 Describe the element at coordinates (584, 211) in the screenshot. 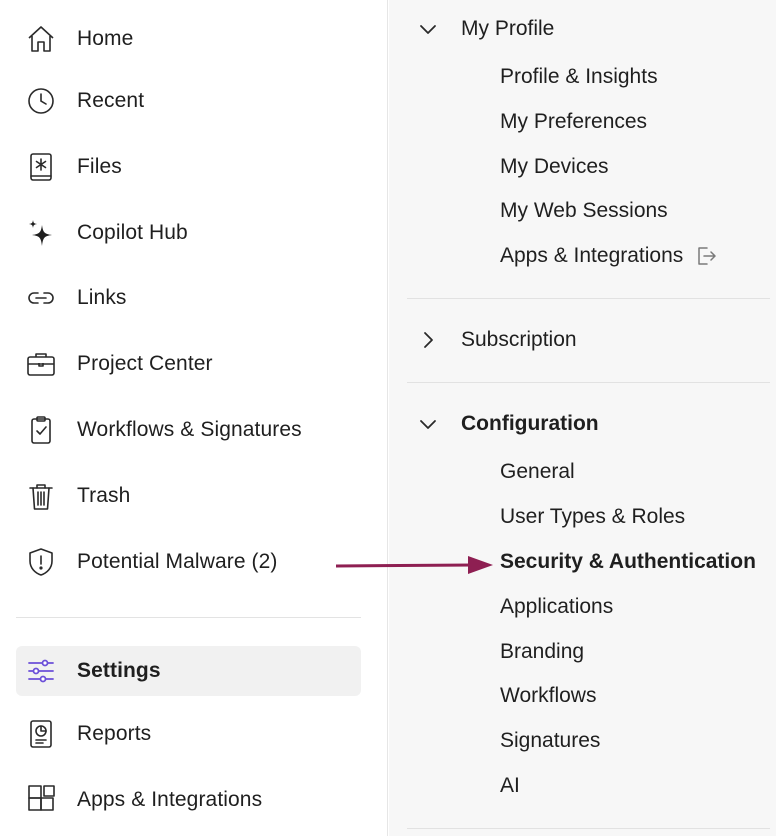

I see `link-my-web-sessions: My Web Sessions` at that location.